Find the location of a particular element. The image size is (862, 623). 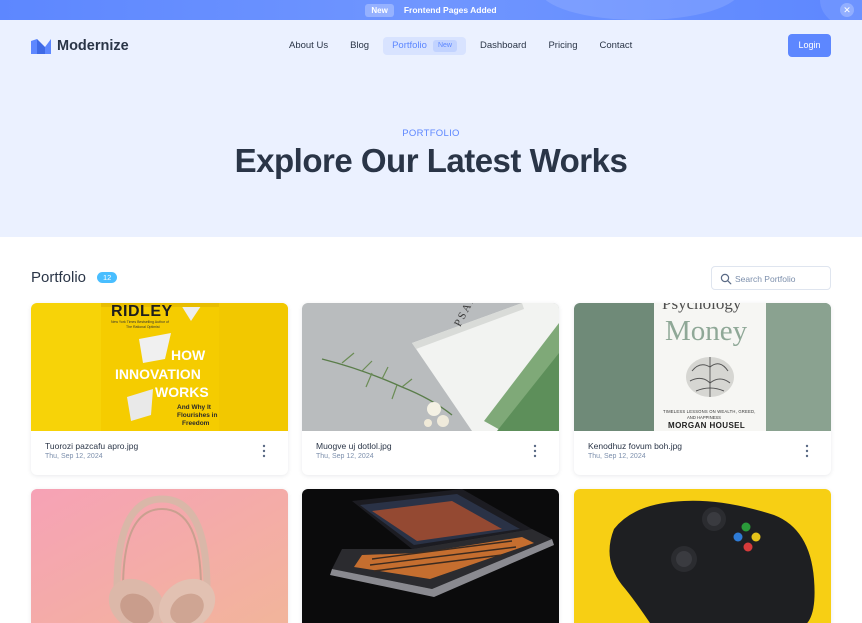

logo: Modernize is located at coordinates (80, 46).